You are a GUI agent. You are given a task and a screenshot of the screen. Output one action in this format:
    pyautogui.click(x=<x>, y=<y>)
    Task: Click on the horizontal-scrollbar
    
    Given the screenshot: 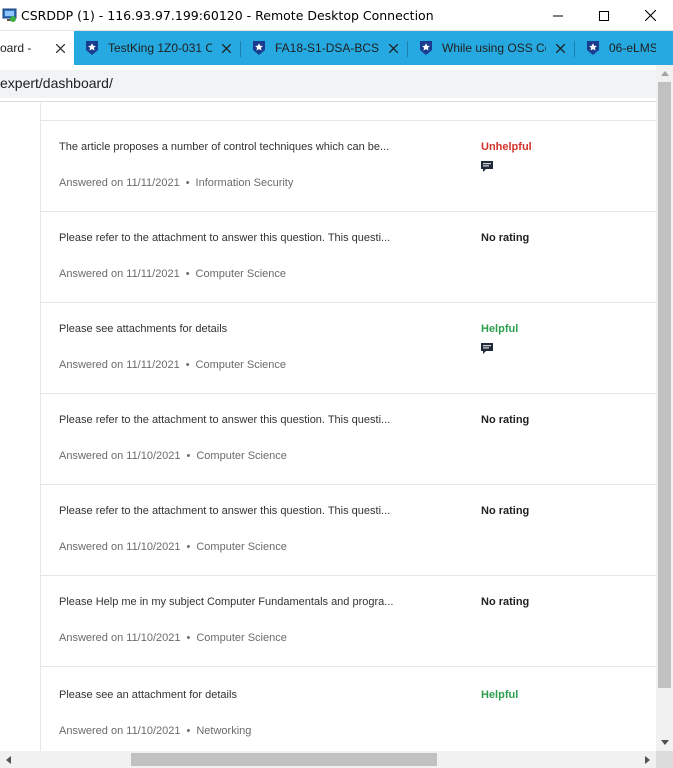 What is the action you would take?
    pyautogui.click(x=328, y=759)
    